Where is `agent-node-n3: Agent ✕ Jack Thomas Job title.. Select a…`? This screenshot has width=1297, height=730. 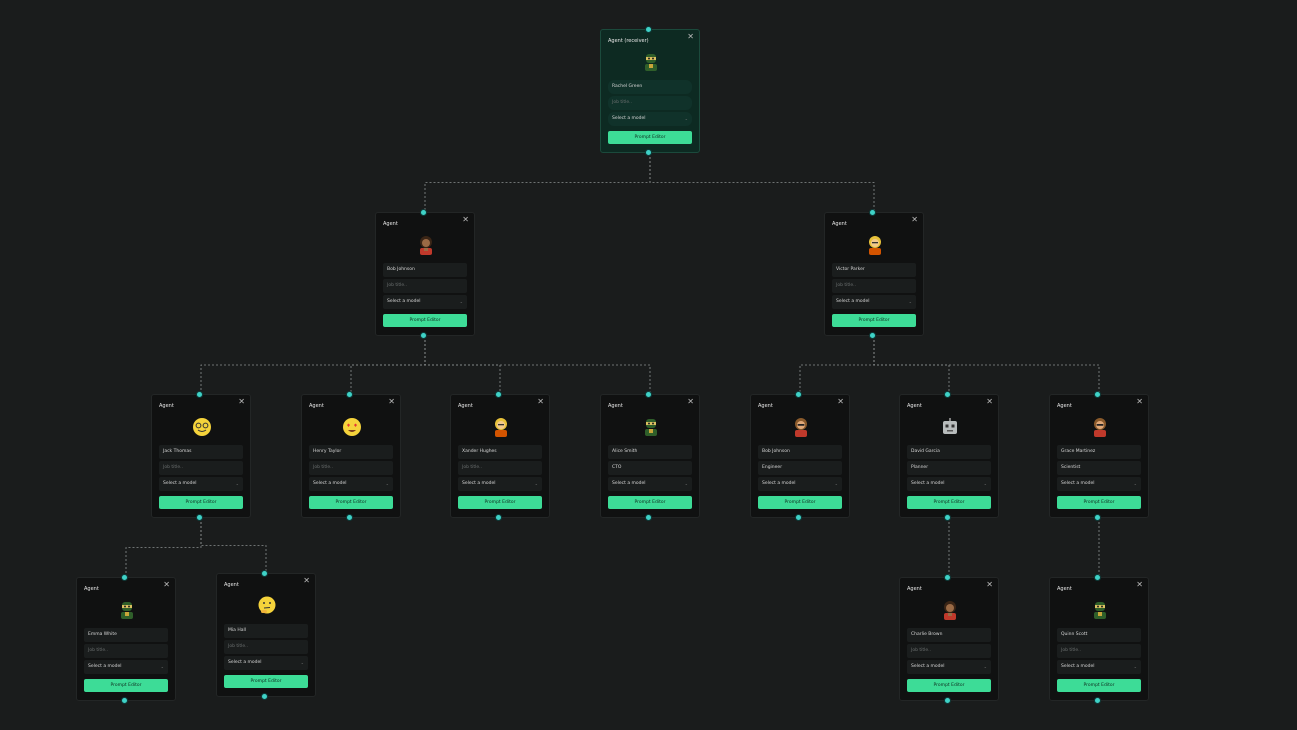
agent-node-n3: Agent ✕ Jack Thomas Job title.. Select a… is located at coordinates (201, 456).